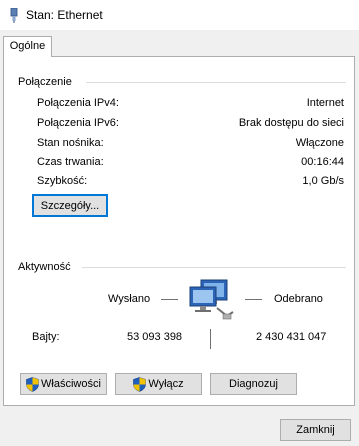 The height and width of the screenshot is (446, 359). I want to click on ipv6-label: Połączenia IPv6:, so click(78, 123).